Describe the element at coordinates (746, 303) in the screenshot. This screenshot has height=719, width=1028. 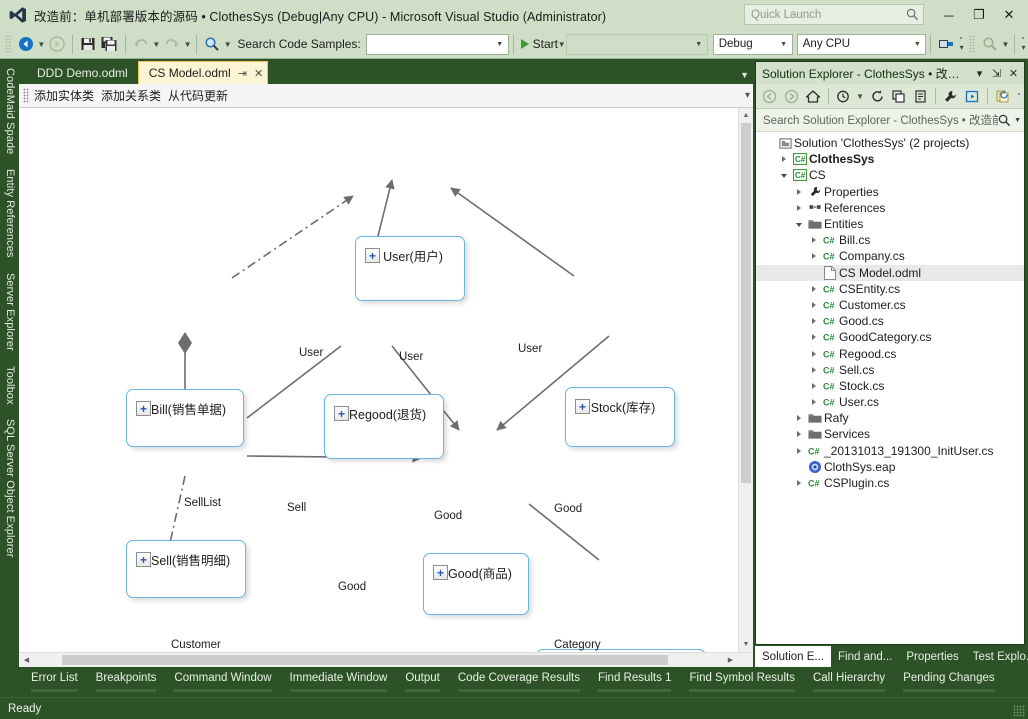
I see `vscroll-thumb` at that location.